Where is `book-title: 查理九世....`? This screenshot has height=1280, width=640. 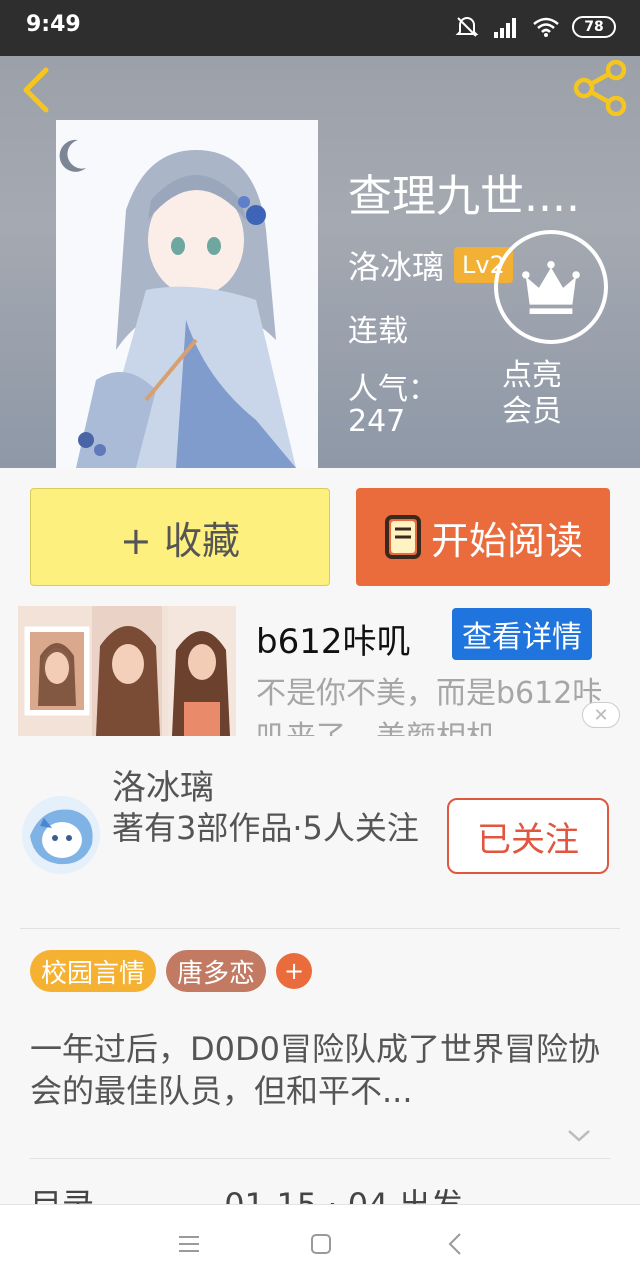
book-title: 查理九世.... is located at coordinates (464, 196).